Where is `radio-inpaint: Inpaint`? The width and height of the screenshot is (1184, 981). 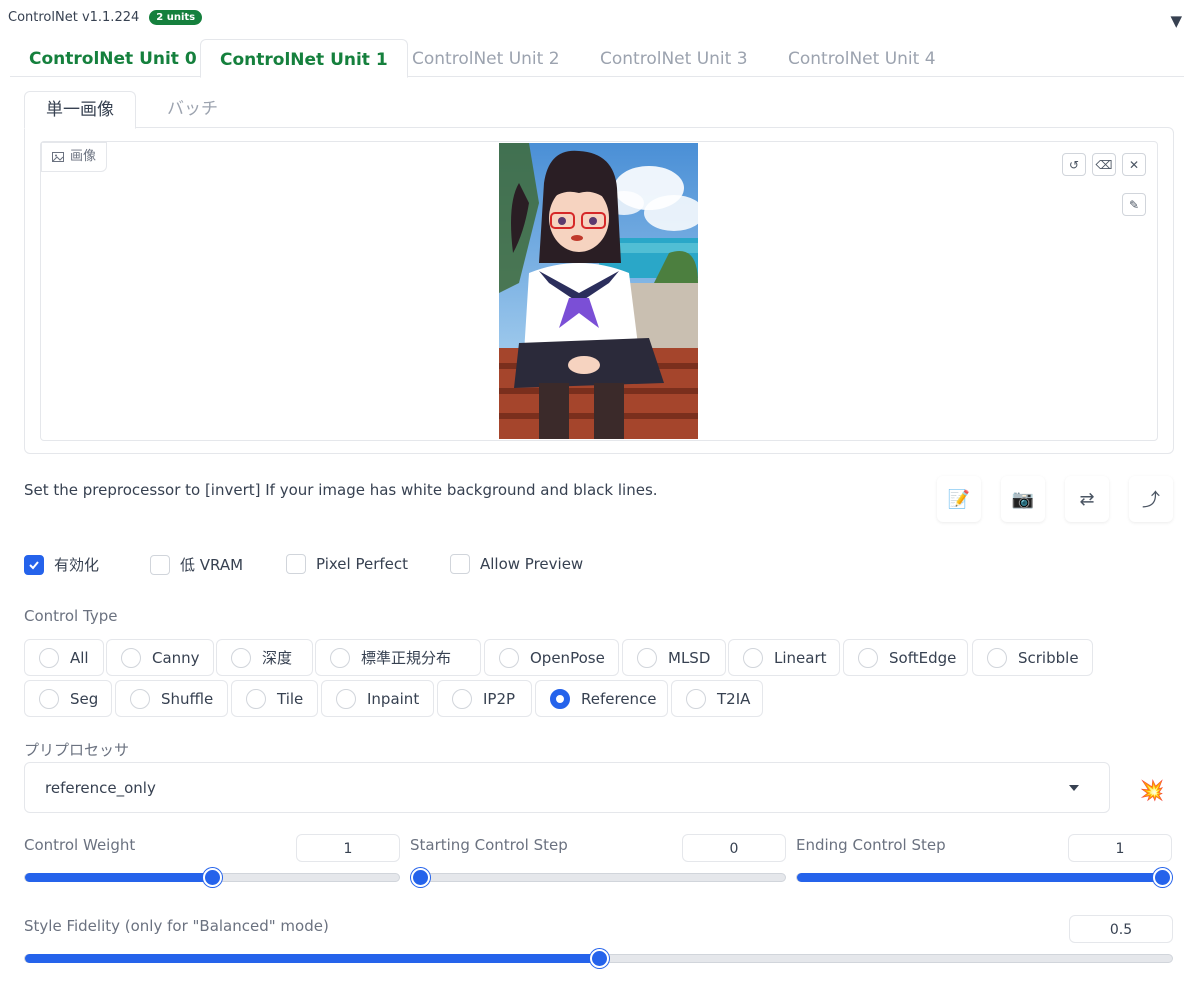 radio-inpaint: Inpaint is located at coordinates (377, 698).